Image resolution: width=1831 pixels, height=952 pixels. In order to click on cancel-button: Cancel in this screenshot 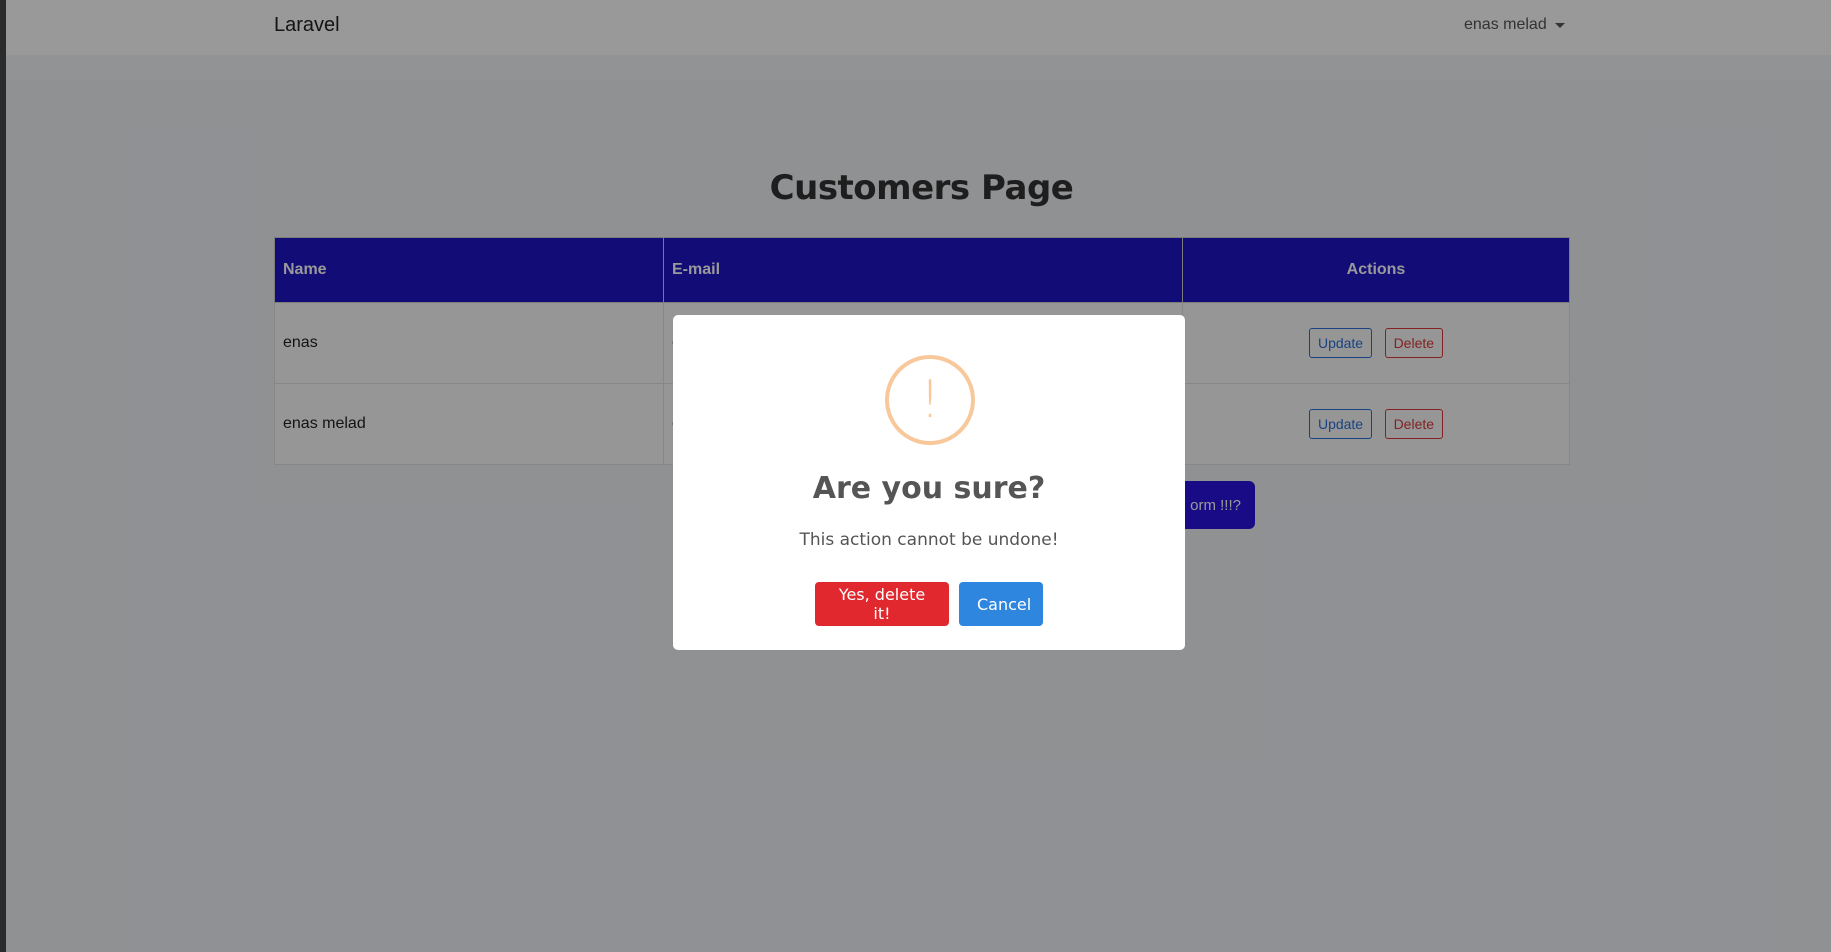, I will do `click(1001, 604)`.